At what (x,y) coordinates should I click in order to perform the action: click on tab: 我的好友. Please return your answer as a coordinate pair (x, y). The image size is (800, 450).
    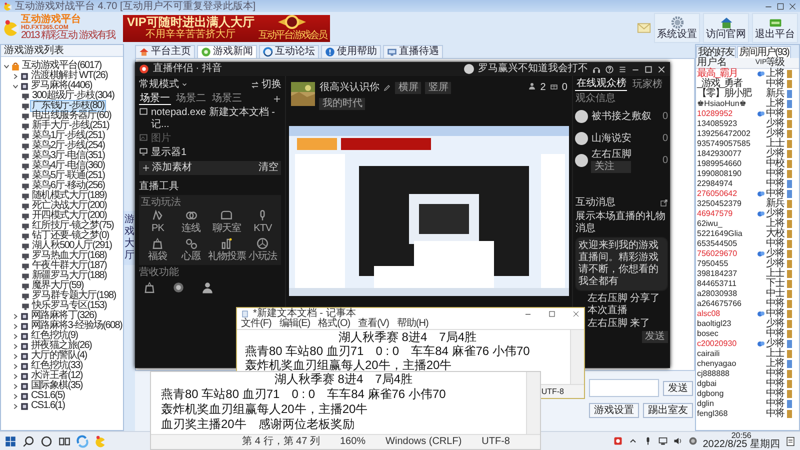
    Looking at the image, I should click on (716, 52).